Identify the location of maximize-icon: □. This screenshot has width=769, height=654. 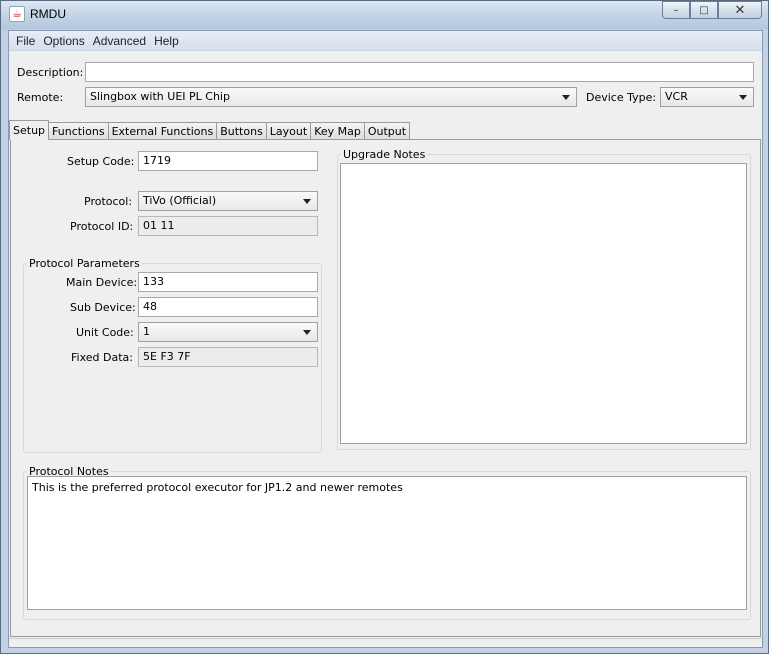
(704, 10).